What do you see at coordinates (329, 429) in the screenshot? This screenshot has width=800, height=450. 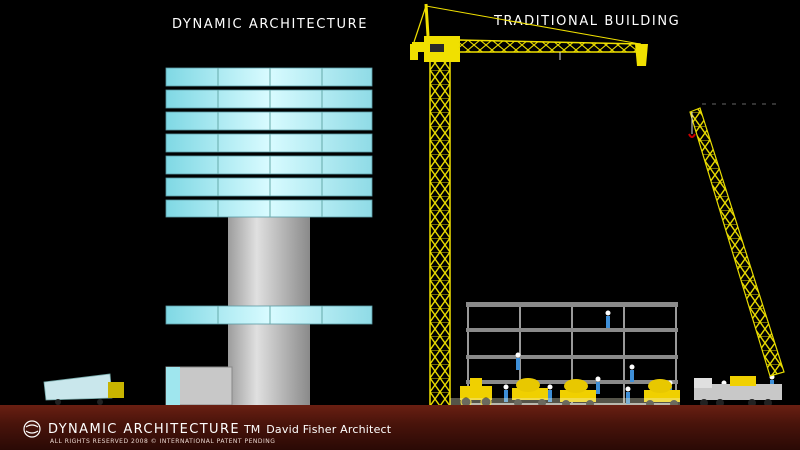 I see `footer-architect: David Fisher Architect` at bounding box center [329, 429].